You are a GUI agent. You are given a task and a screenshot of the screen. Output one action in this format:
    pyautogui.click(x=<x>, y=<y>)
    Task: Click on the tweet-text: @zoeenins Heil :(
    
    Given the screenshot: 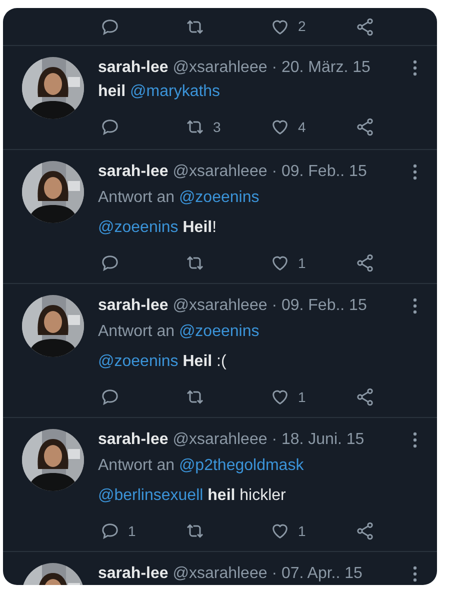 What is the action you would take?
    pyautogui.click(x=163, y=362)
    